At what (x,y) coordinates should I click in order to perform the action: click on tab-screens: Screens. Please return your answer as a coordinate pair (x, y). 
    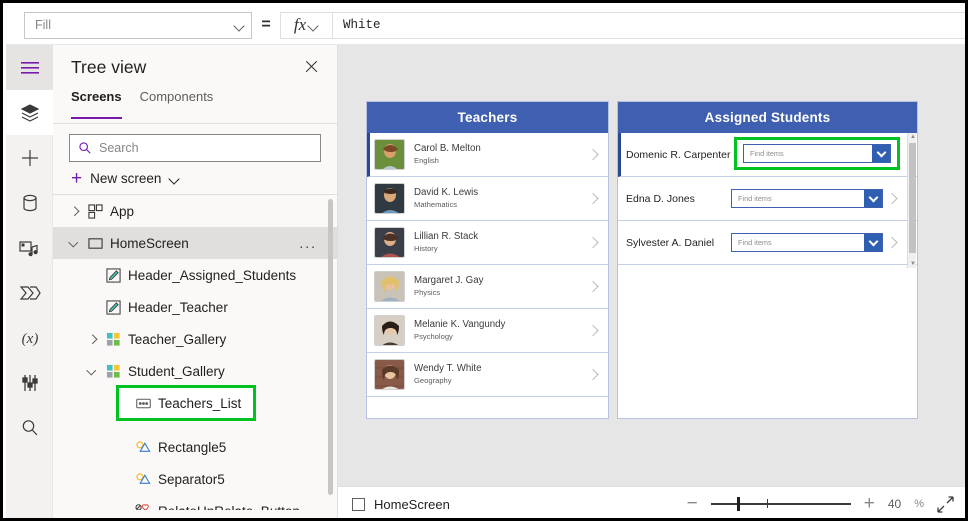
    Looking at the image, I should click on (96, 104).